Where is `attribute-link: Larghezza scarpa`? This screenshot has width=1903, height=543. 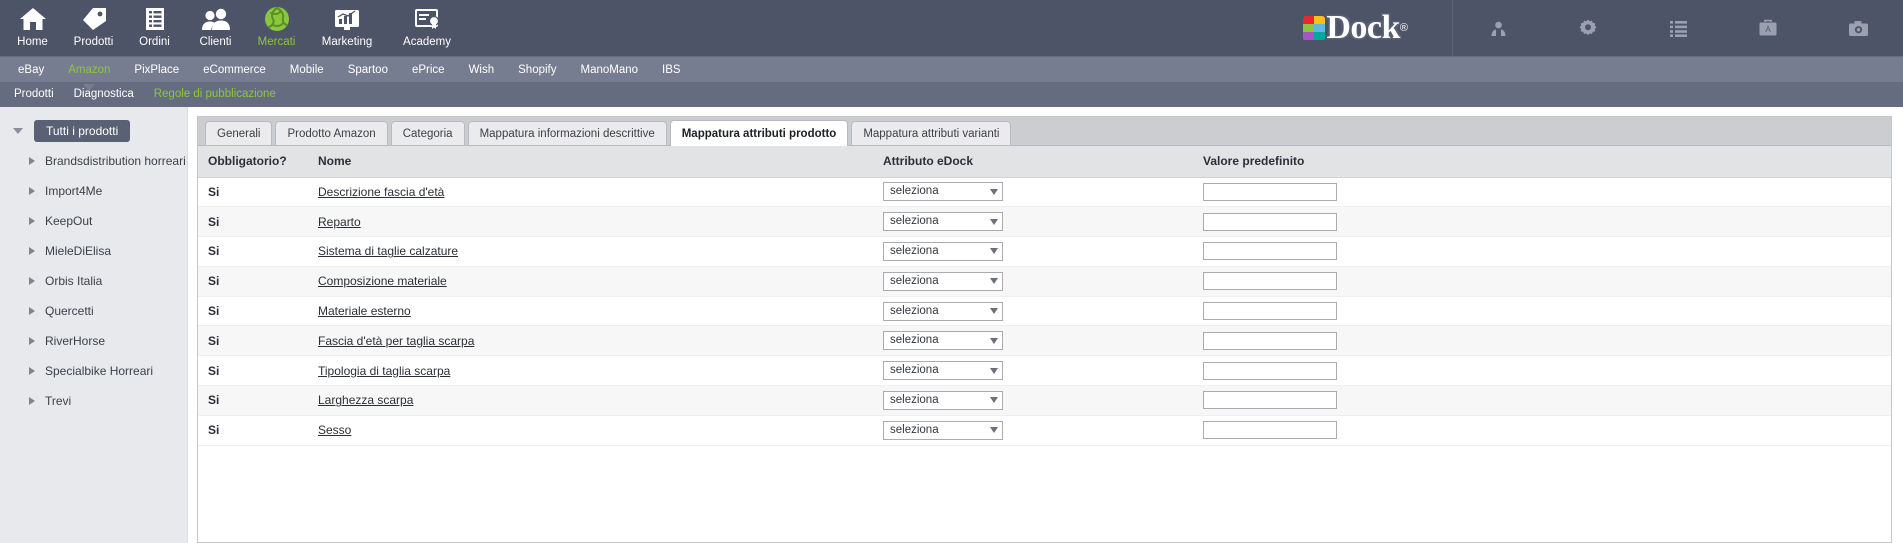 attribute-link: Larghezza scarpa is located at coordinates (365, 400).